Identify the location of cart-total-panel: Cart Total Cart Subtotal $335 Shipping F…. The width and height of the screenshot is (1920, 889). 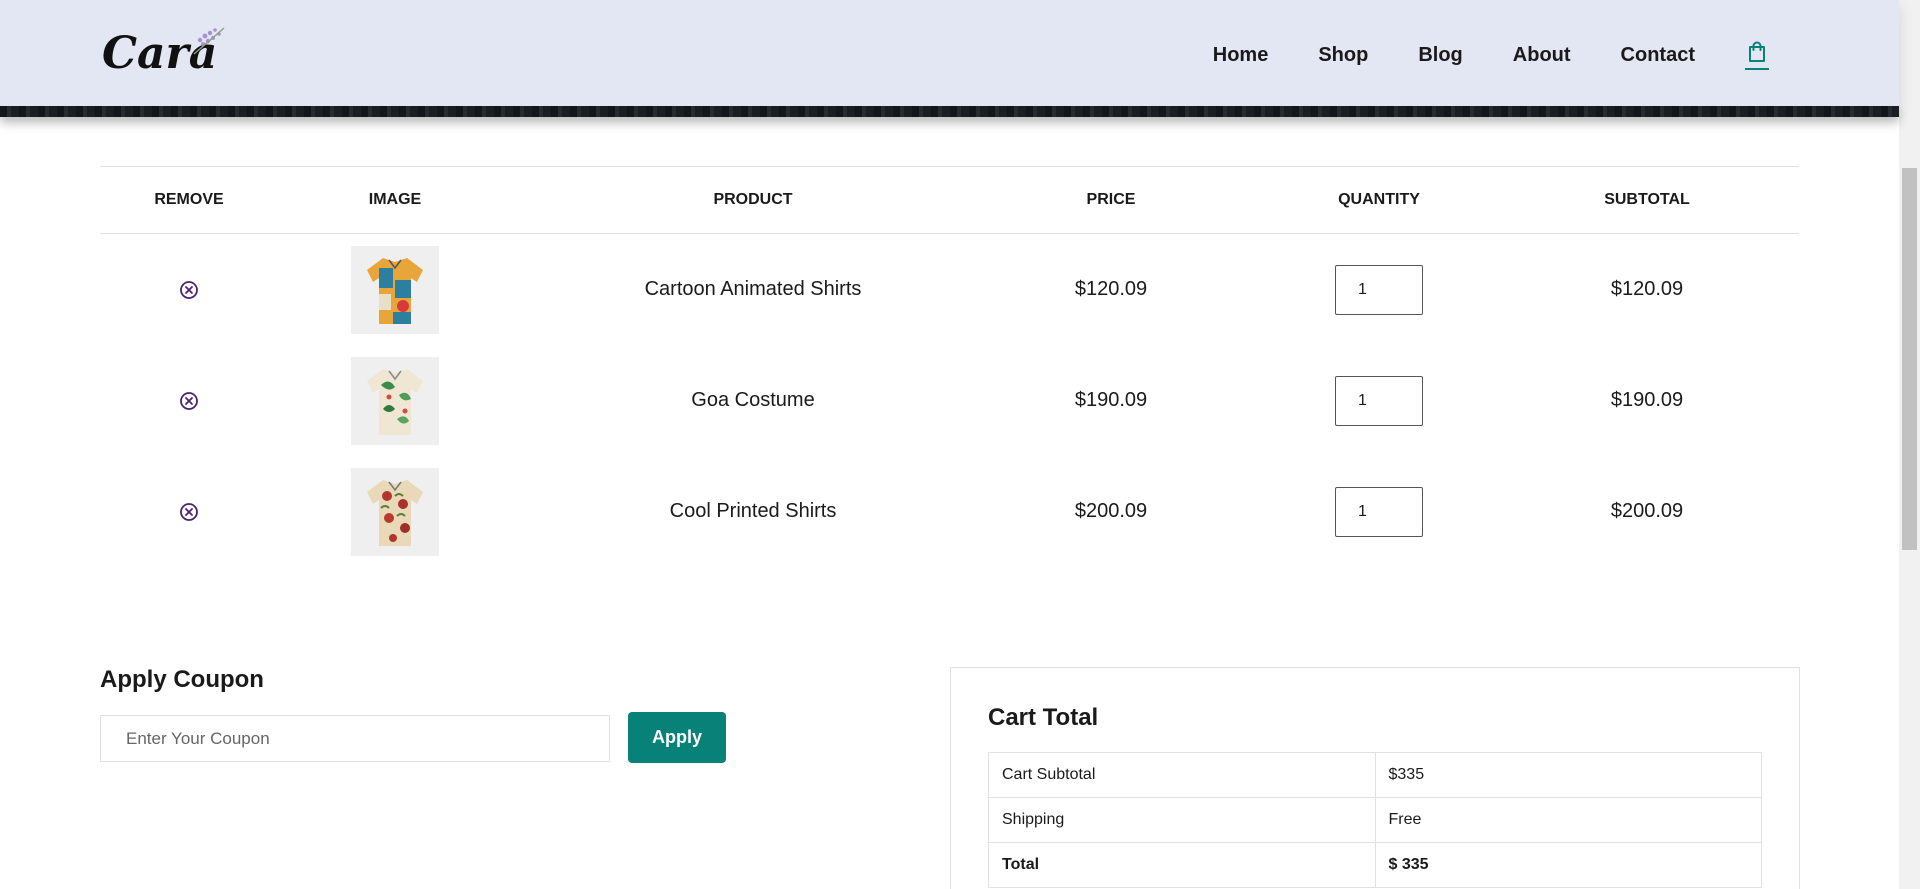
(1375, 778).